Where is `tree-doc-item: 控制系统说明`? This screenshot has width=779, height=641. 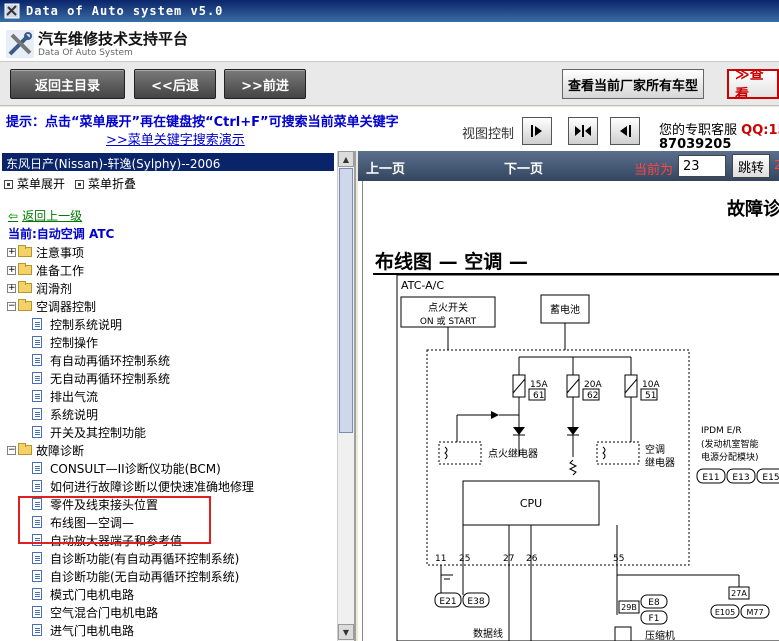
tree-doc-item: 控制系统说明 is located at coordinates (168, 324).